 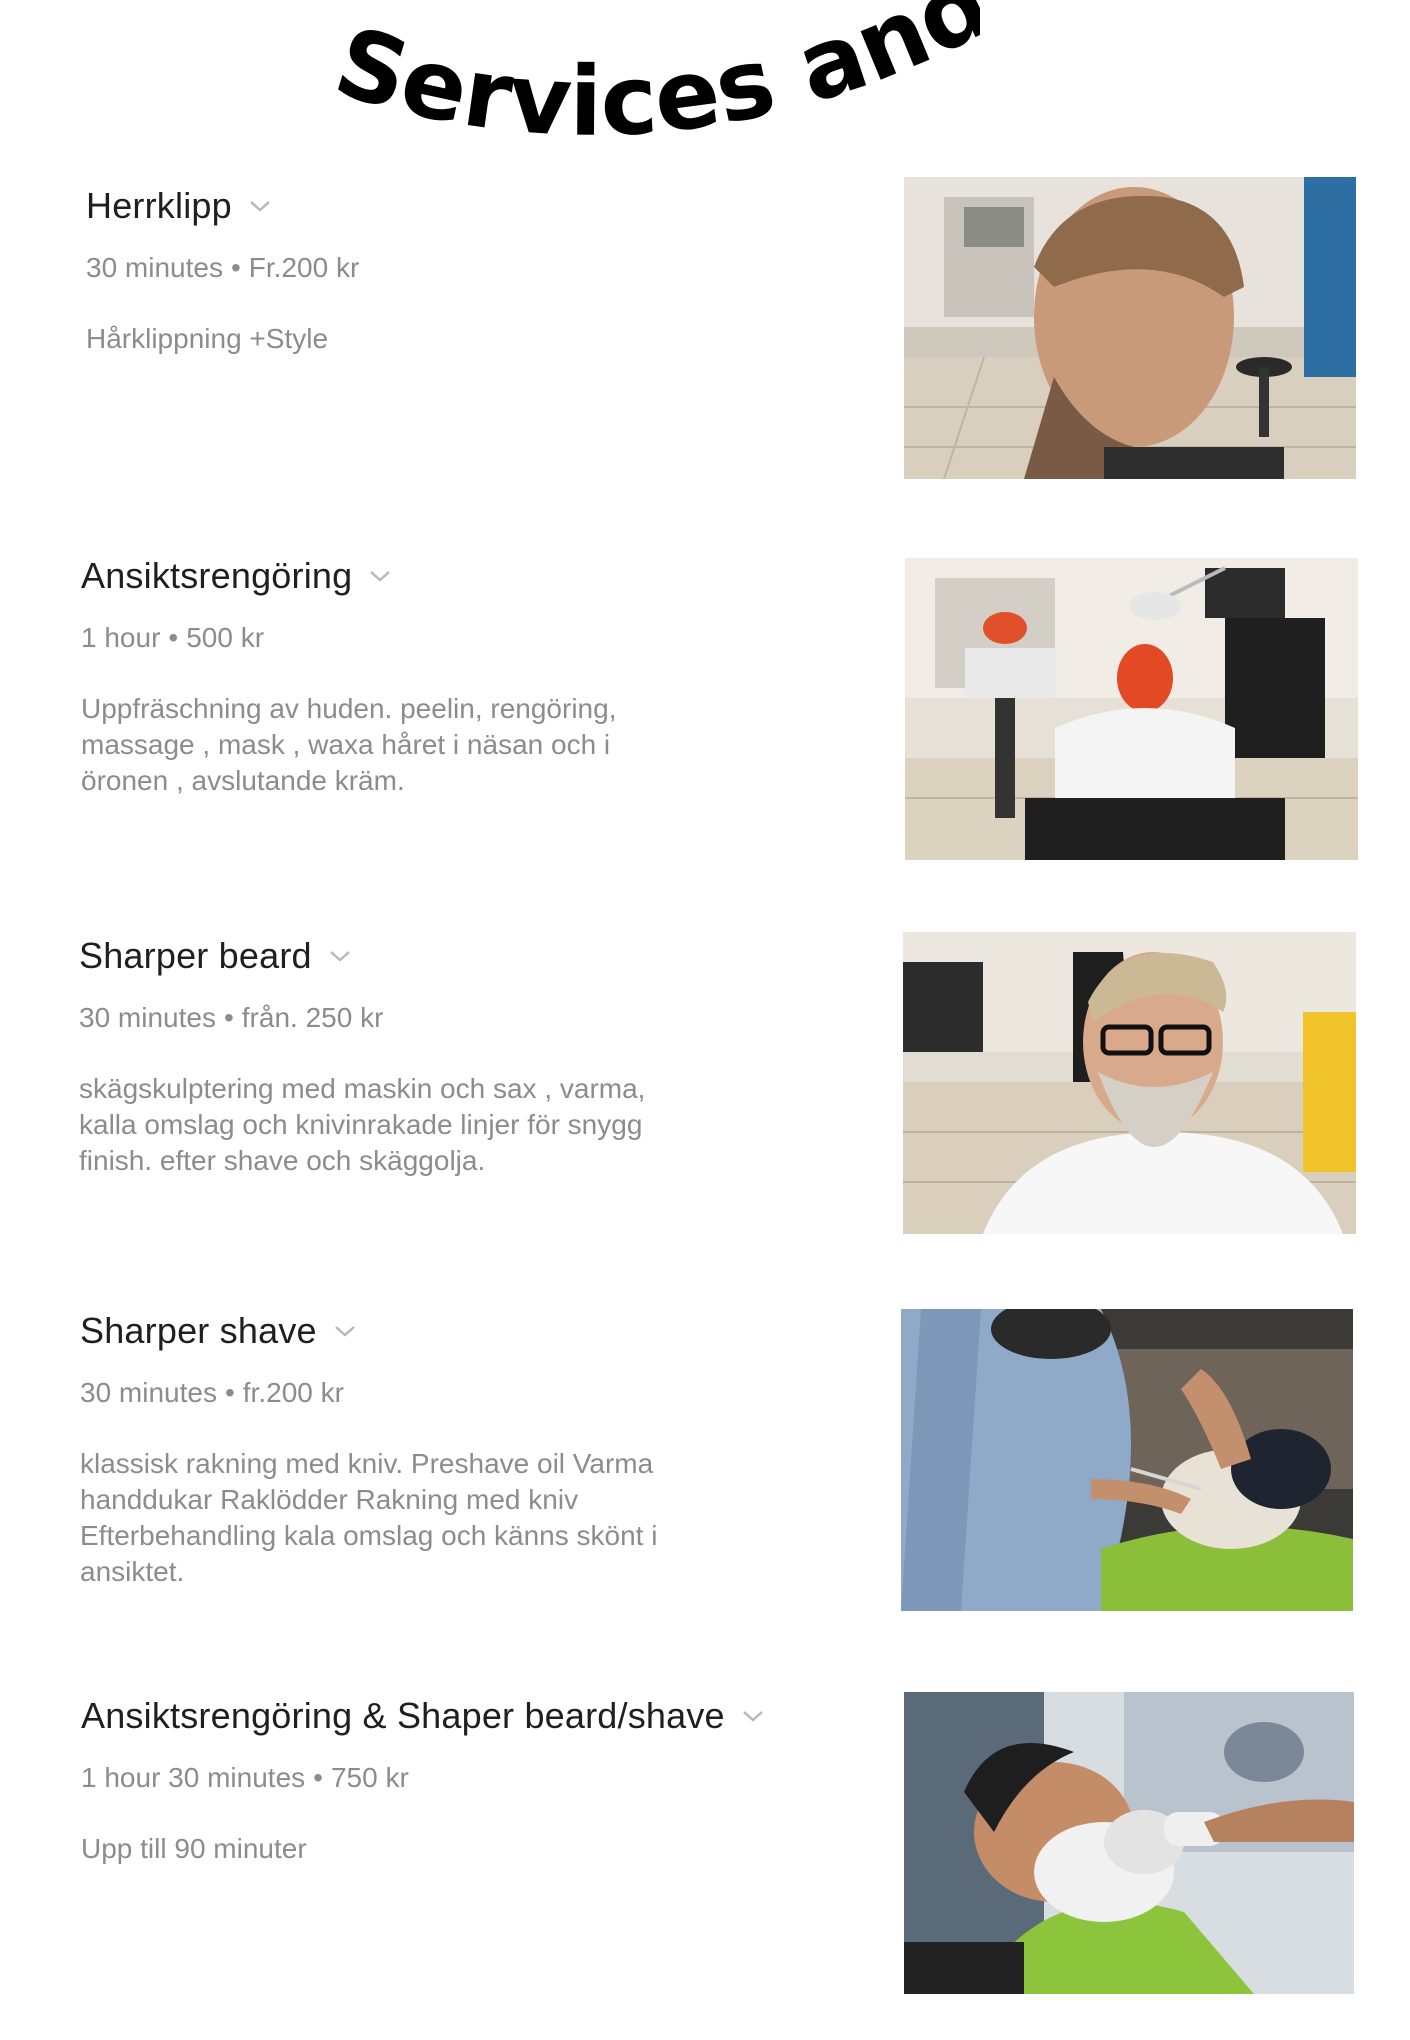 I want to click on service-name-row: Sharper beard, so click(x=215, y=956).